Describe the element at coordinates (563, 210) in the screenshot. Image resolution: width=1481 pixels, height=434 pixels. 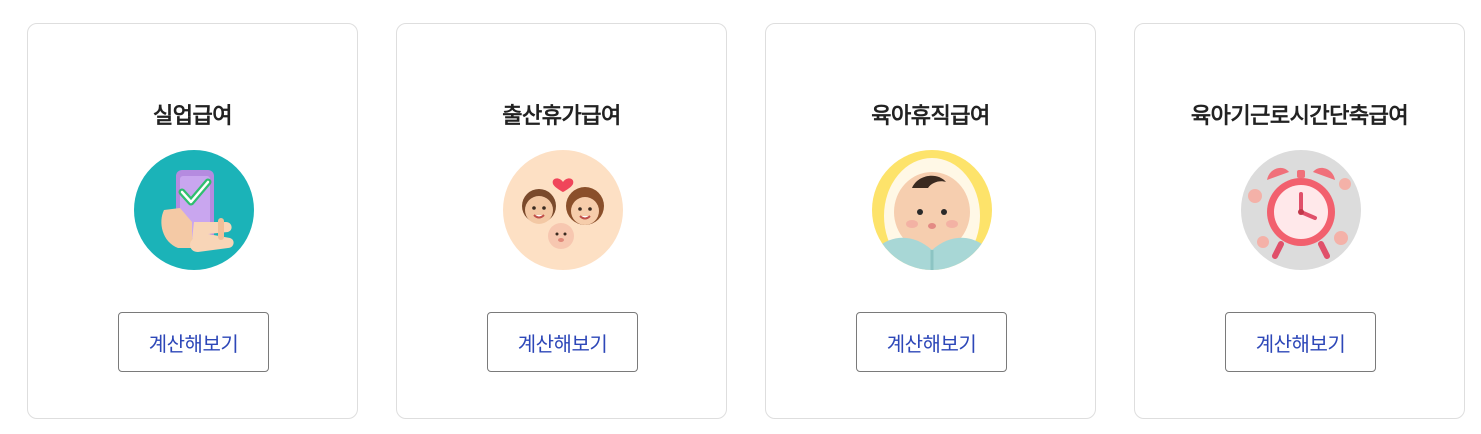
I see `family-icon` at that location.